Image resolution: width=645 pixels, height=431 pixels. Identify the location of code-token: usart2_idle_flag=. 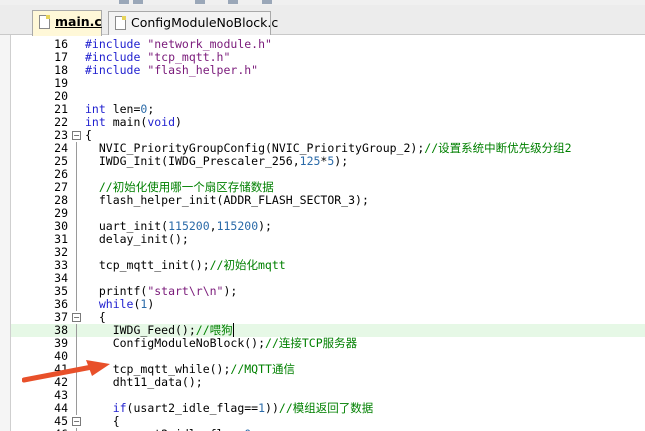
(165, 429).